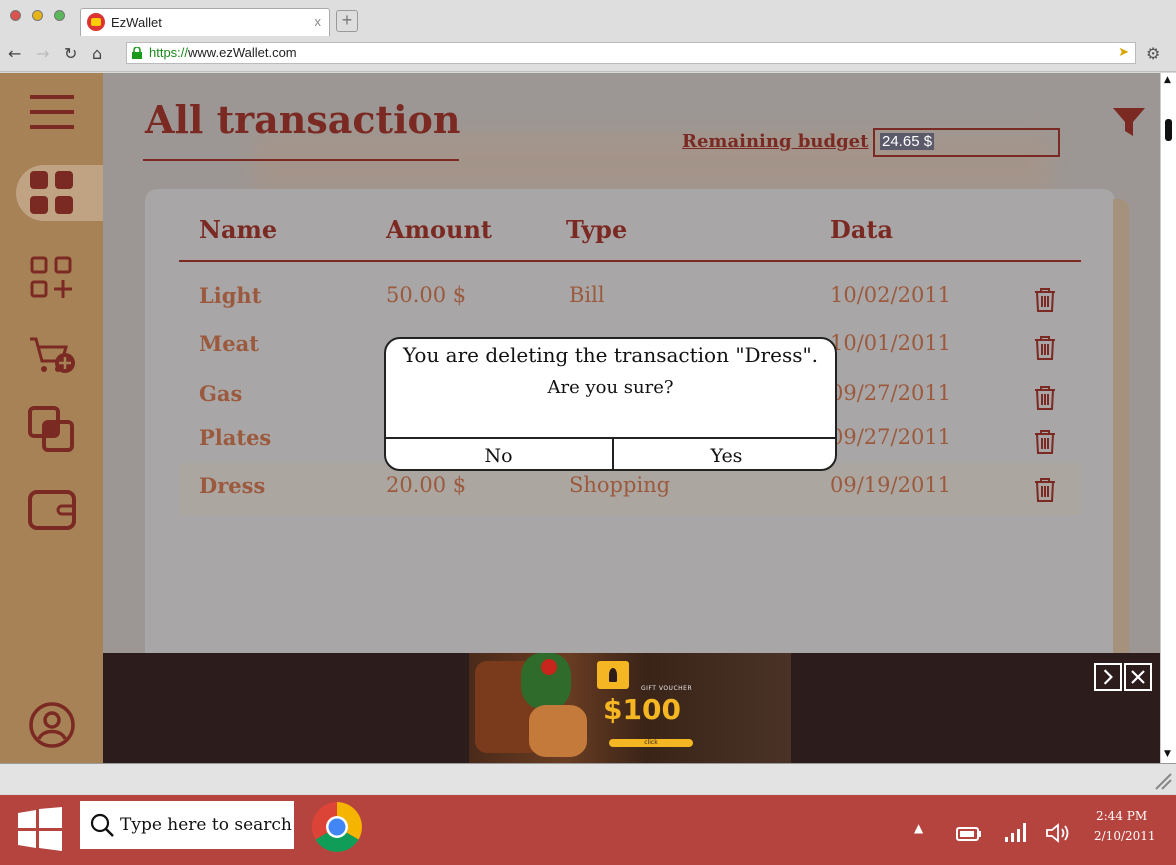  What do you see at coordinates (52, 278) in the screenshot?
I see `add-category-icon` at bounding box center [52, 278].